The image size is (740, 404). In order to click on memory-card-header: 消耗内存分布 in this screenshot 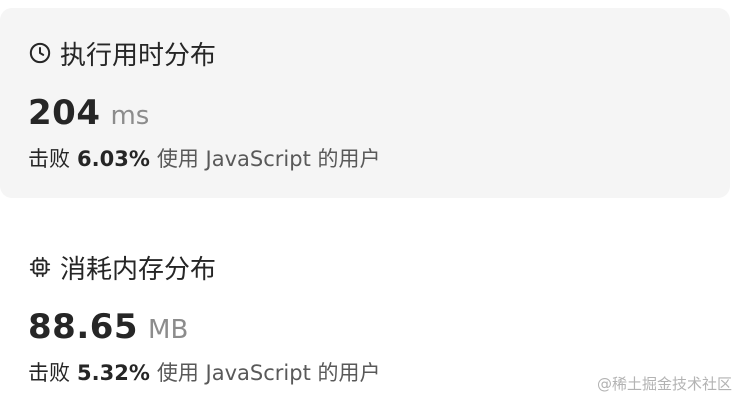, I will do `click(379, 267)`.